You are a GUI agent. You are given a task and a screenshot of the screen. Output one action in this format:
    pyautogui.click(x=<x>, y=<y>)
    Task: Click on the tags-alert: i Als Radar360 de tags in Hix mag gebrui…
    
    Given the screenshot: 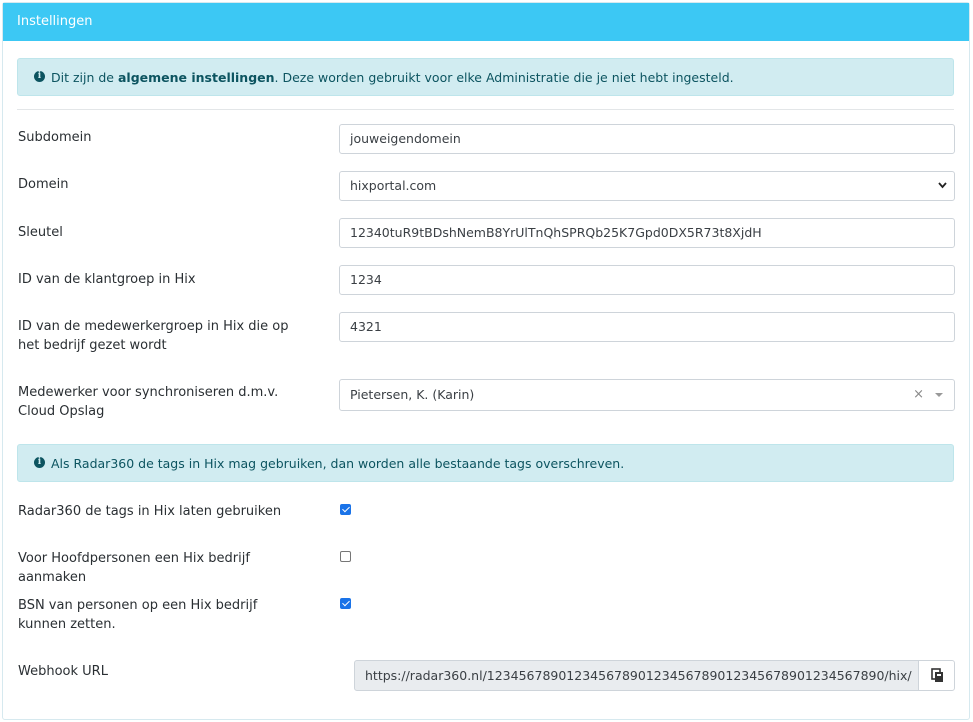 What is the action you would take?
    pyautogui.click(x=485, y=463)
    